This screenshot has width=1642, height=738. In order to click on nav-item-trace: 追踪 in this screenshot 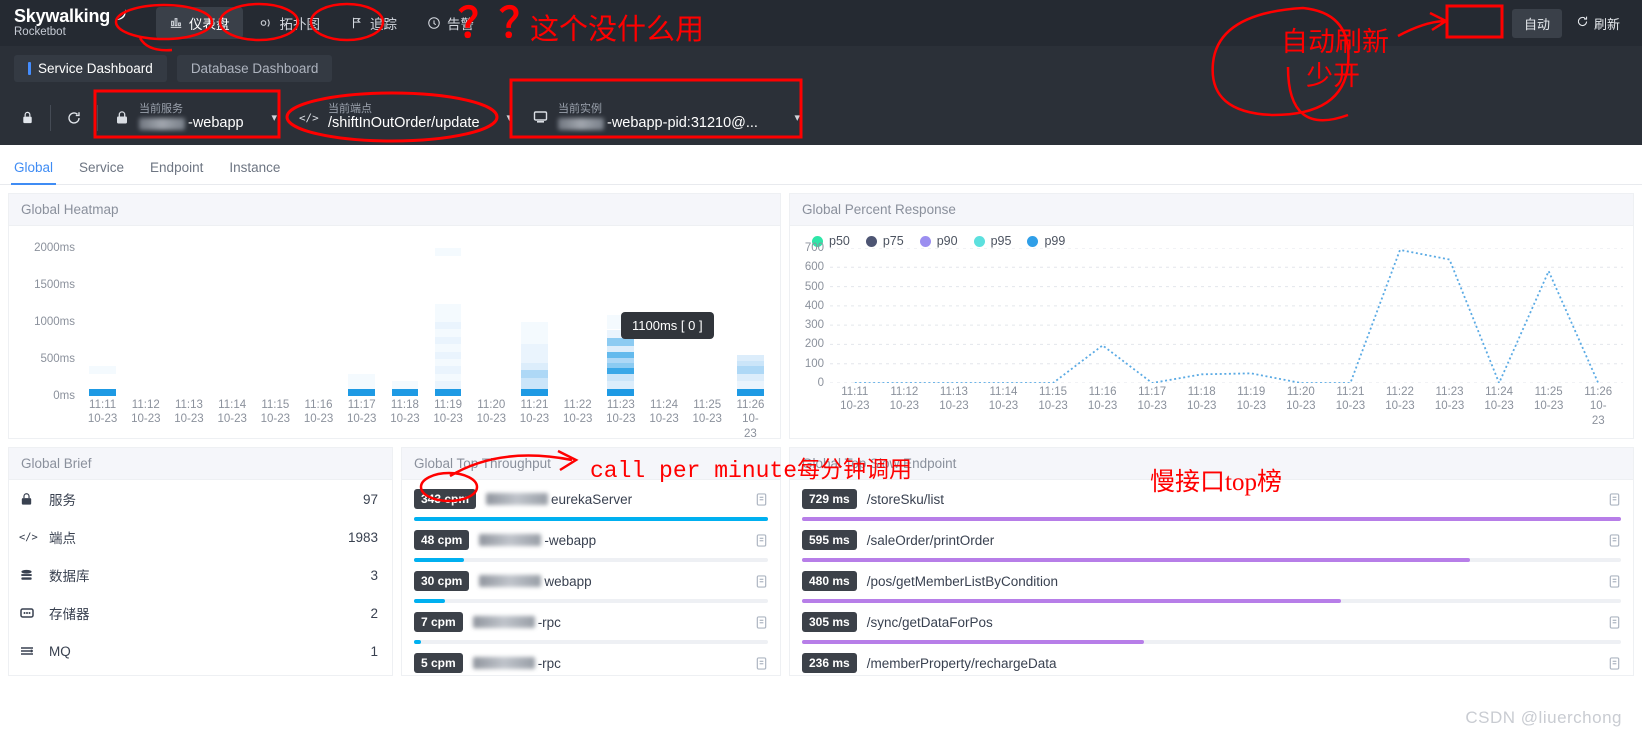, I will do `click(373, 23)`.